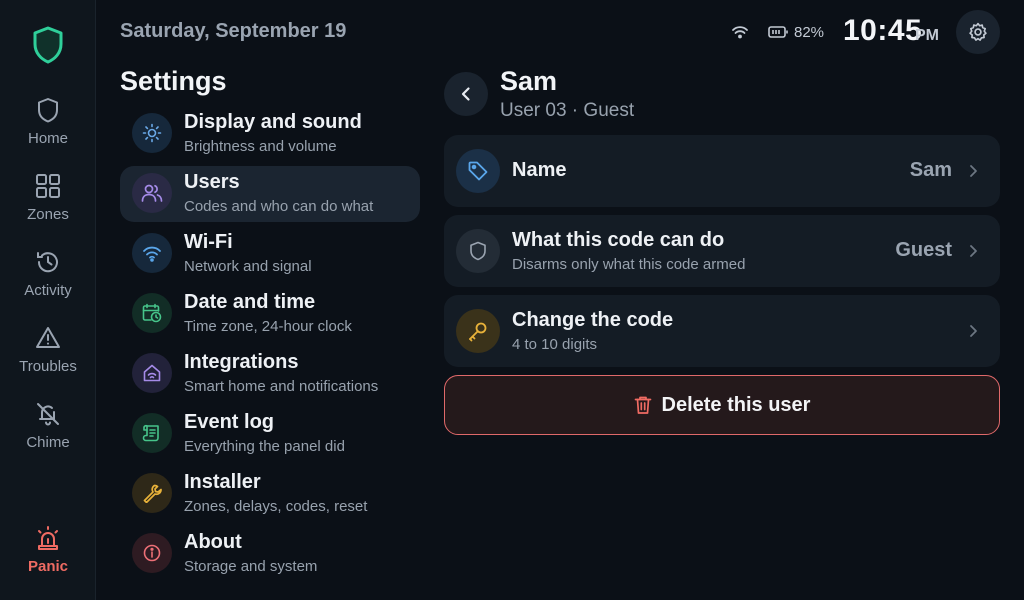  I want to click on row-change-code: Change the code 4 to 10 digits, so click(722, 331).